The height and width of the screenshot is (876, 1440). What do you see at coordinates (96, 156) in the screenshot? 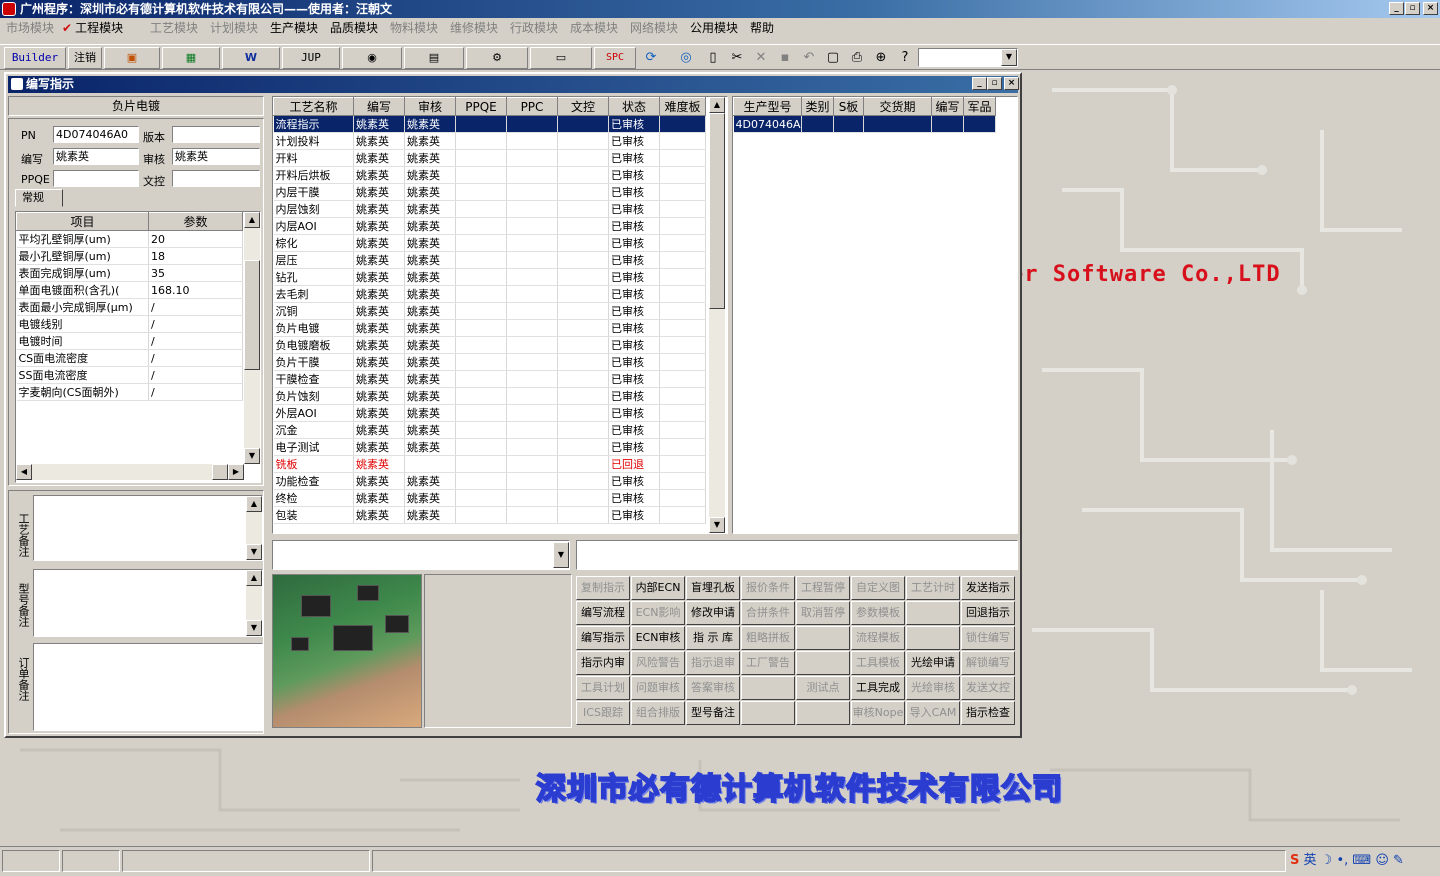
I see `writer-field: 姚素英` at bounding box center [96, 156].